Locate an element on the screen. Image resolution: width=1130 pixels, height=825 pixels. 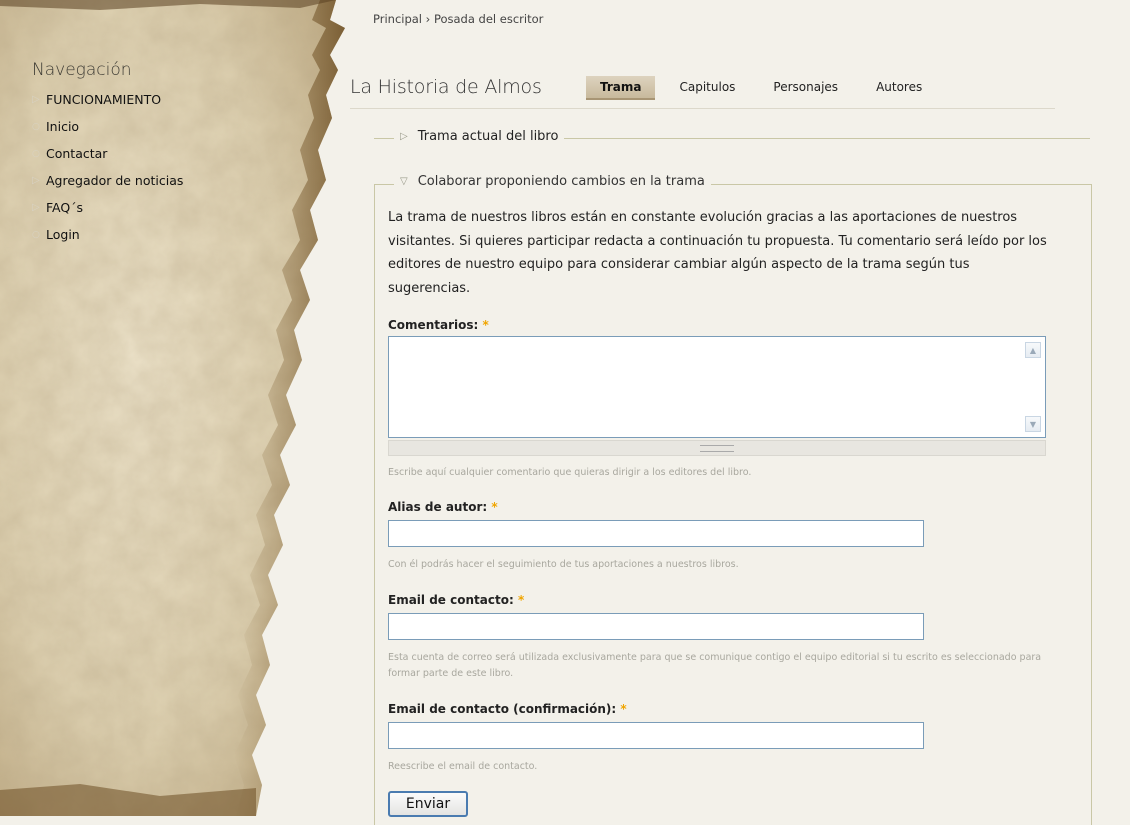
email-label-text: Email de contacto: is located at coordinates (451, 600).